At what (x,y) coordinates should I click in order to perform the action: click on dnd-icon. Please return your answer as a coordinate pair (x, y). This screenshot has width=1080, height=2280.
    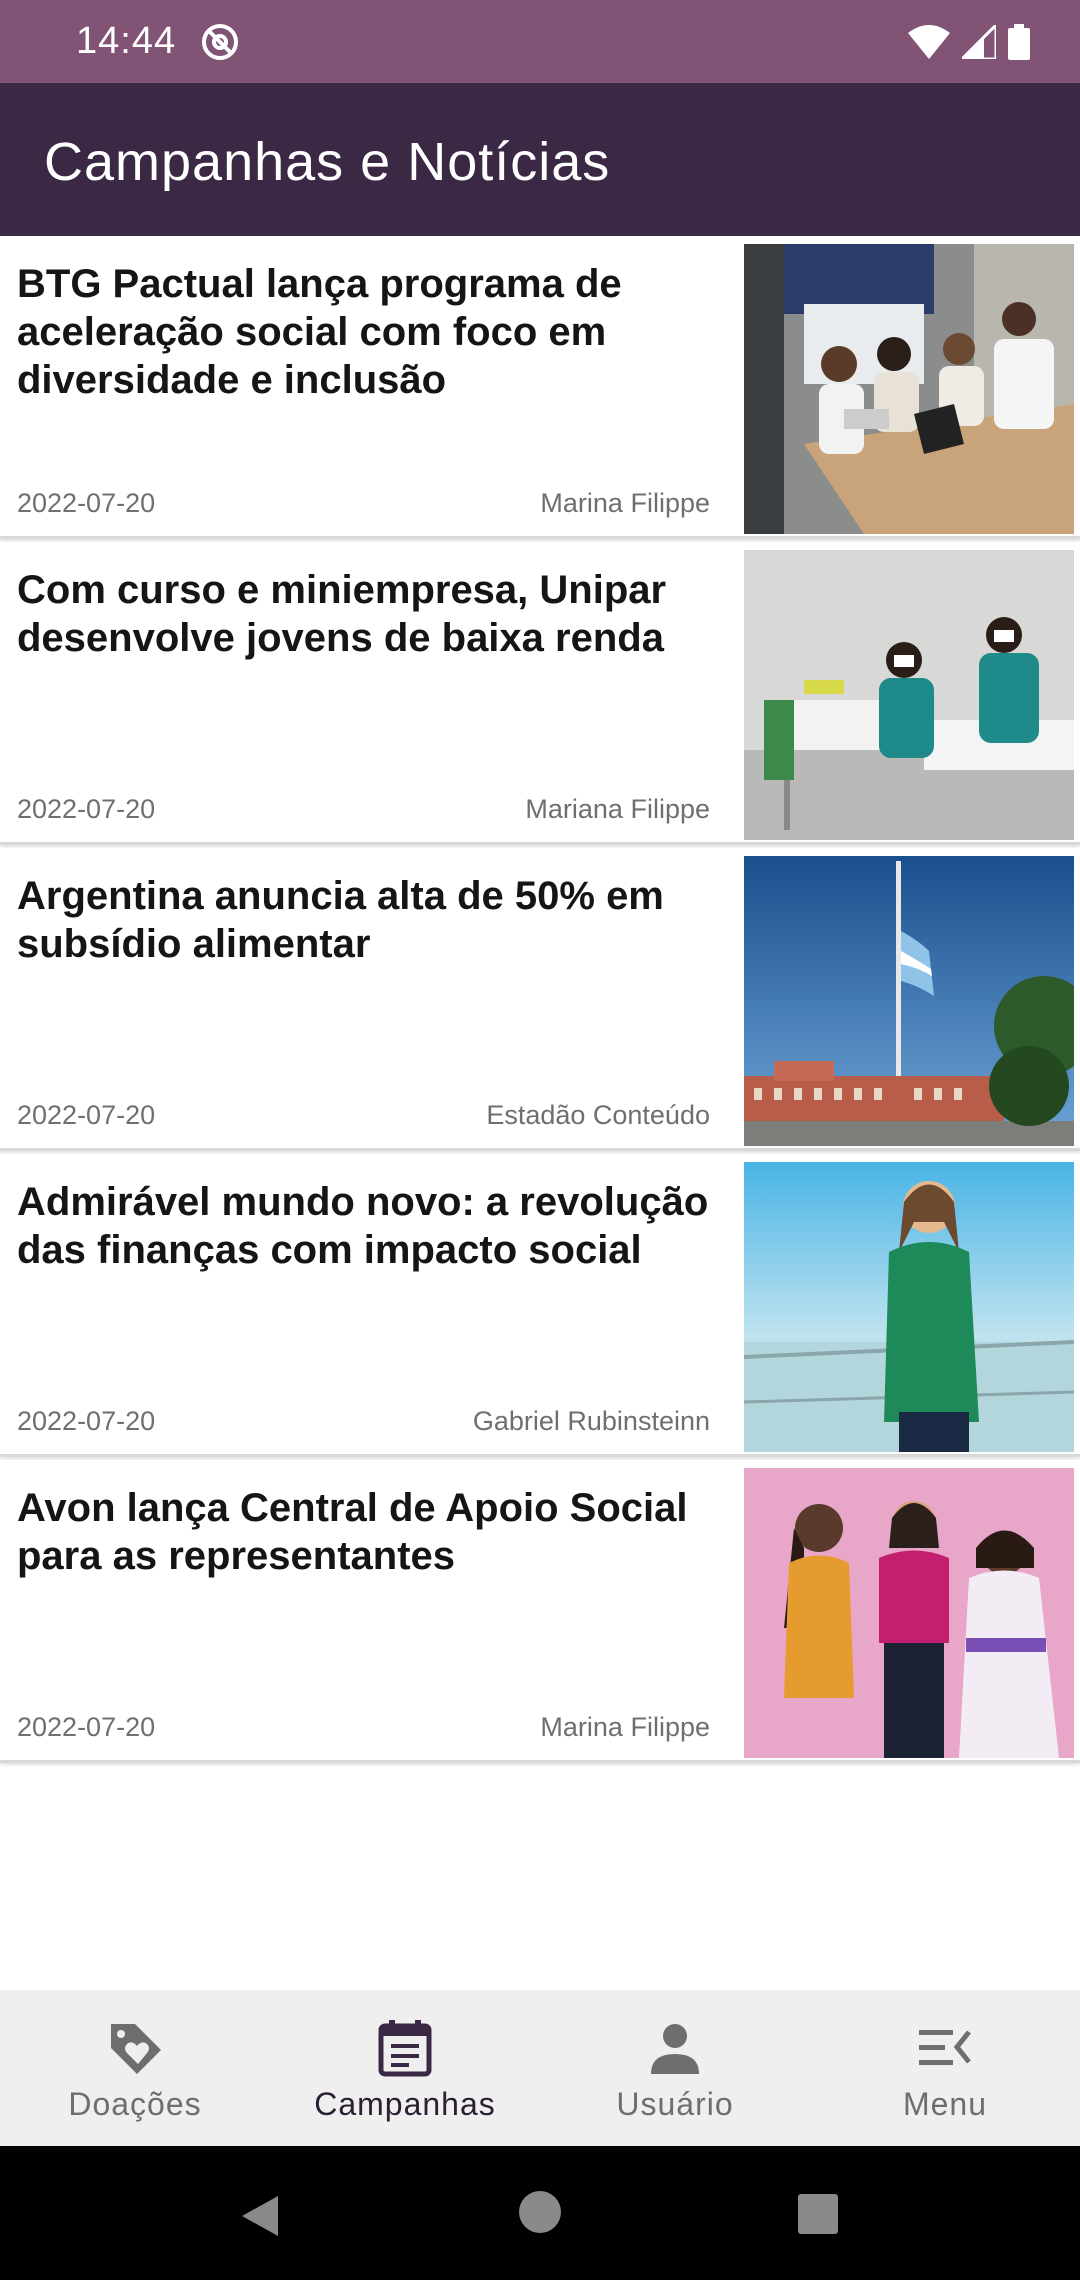
    Looking at the image, I should click on (220, 42).